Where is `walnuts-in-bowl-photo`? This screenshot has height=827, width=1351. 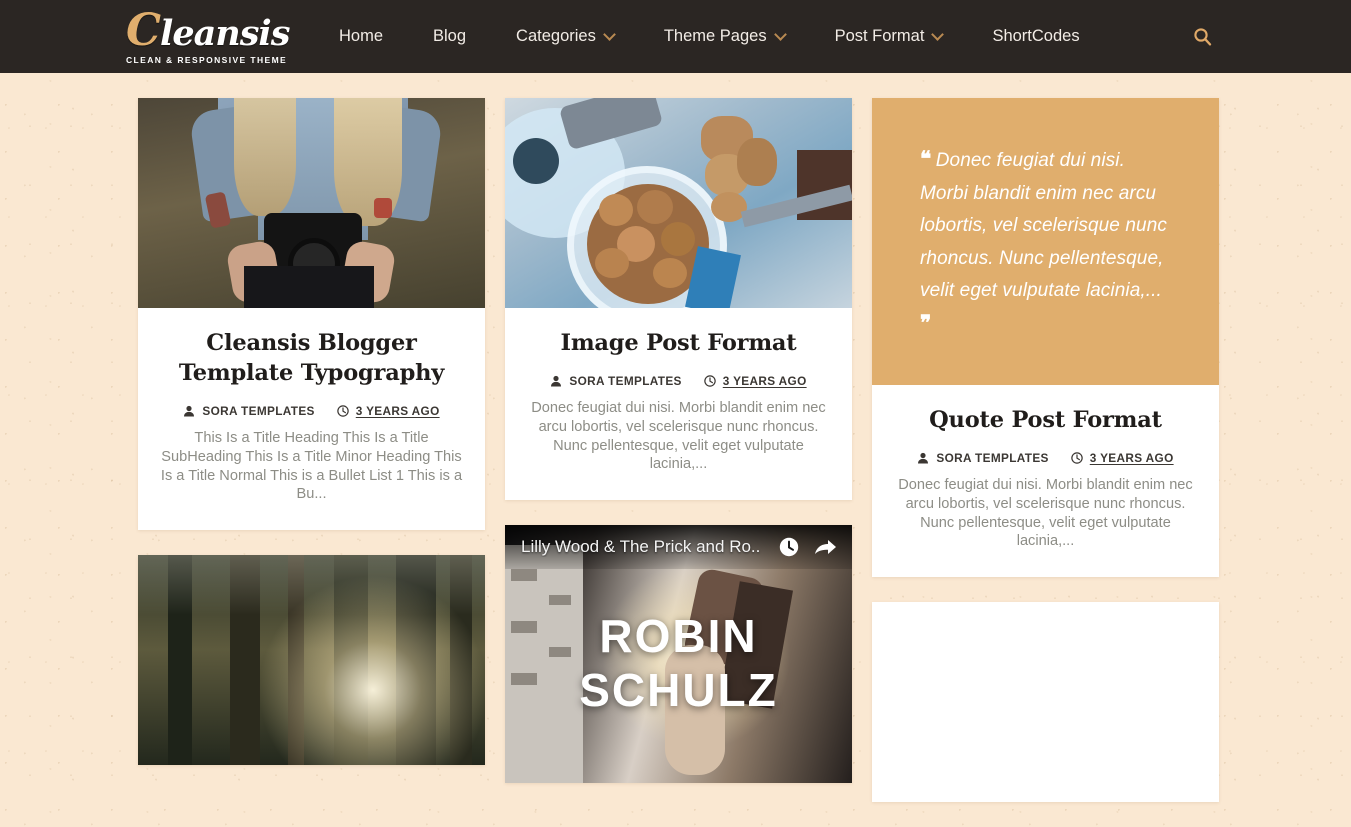 walnuts-in-bowl-photo is located at coordinates (678, 203).